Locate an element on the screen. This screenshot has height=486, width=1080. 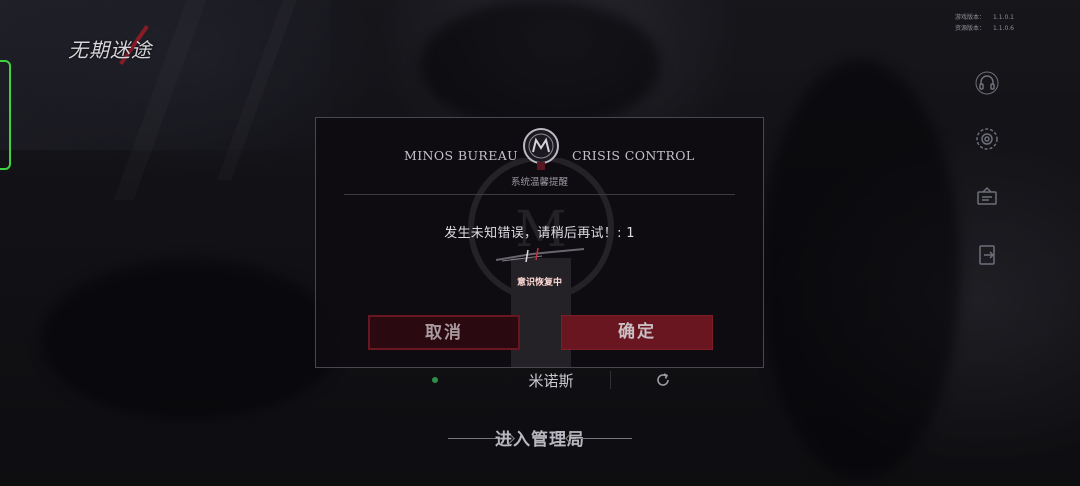
side-drawer-tab is located at coordinates (5, 115).